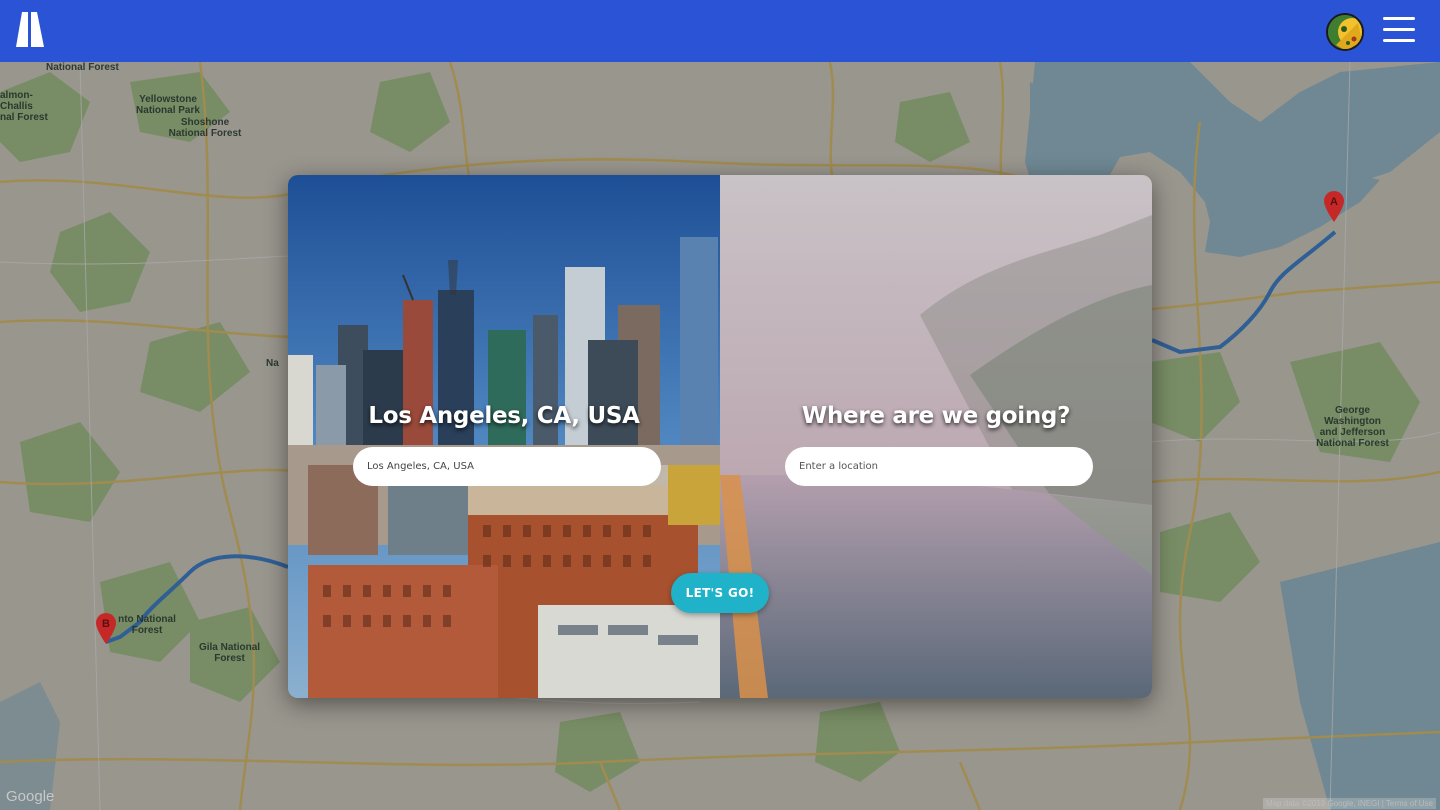 The width and height of the screenshot is (1440, 810). Describe the element at coordinates (82, 67) in the screenshot. I see `map-label: National Forest` at that location.